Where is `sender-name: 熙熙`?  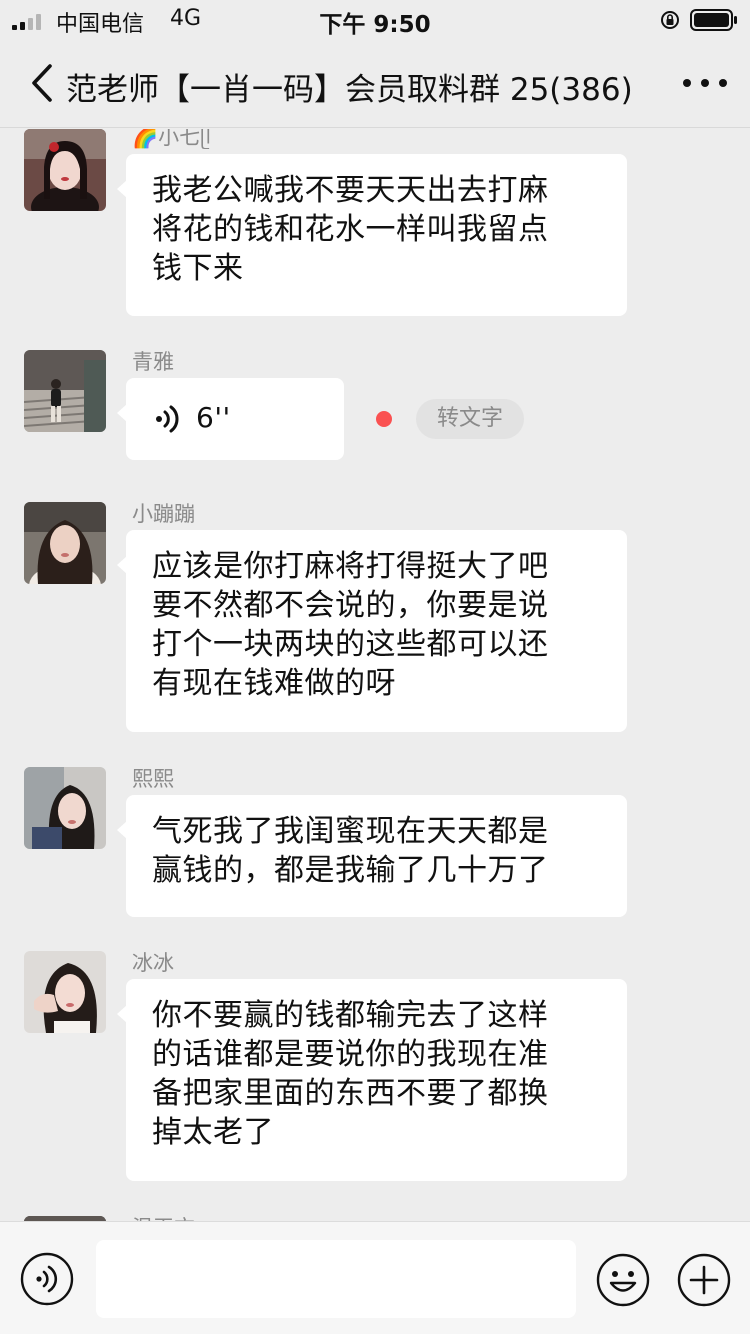 sender-name: 熙熙 is located at coordinates (153, 779).